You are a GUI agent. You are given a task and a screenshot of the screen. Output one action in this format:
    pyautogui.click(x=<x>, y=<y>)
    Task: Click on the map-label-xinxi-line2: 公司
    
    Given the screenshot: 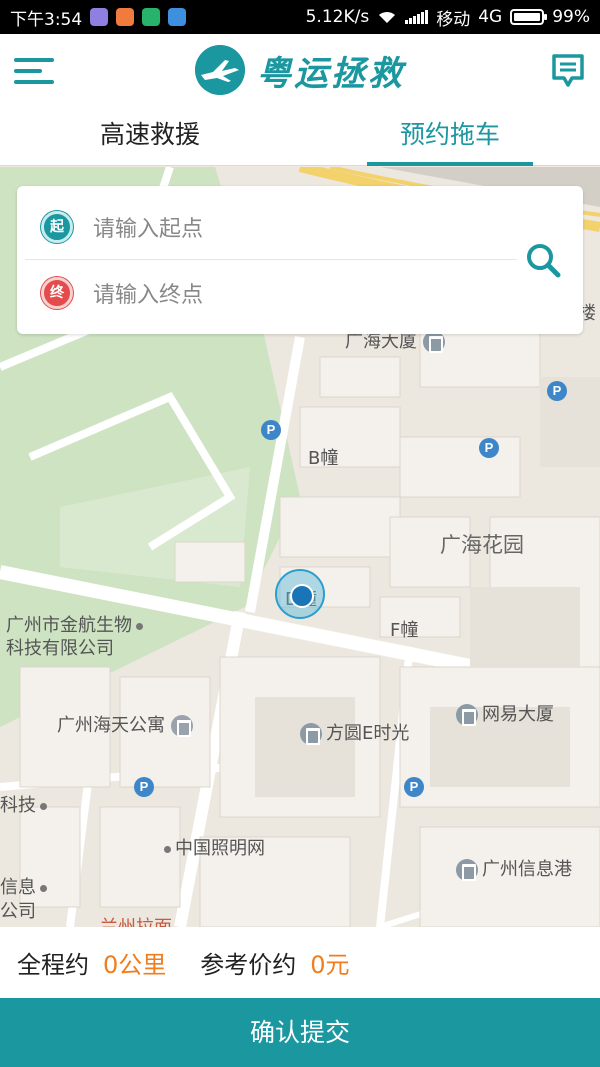 What is the action you would take?
    pyautogui.click(x=18, y=911)
    